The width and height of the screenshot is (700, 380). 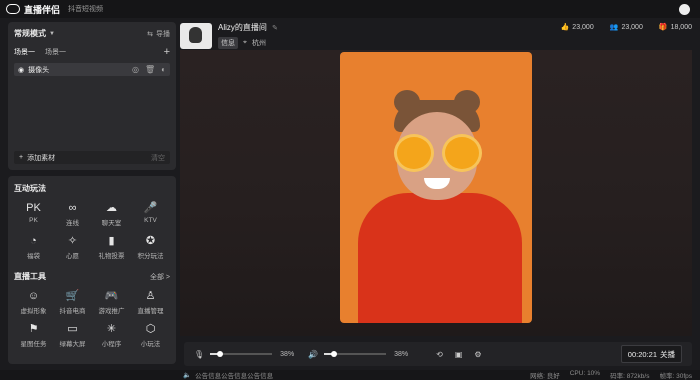 I want to click on app-subtitle: 抖音短视频, so click(x=86, y=9).